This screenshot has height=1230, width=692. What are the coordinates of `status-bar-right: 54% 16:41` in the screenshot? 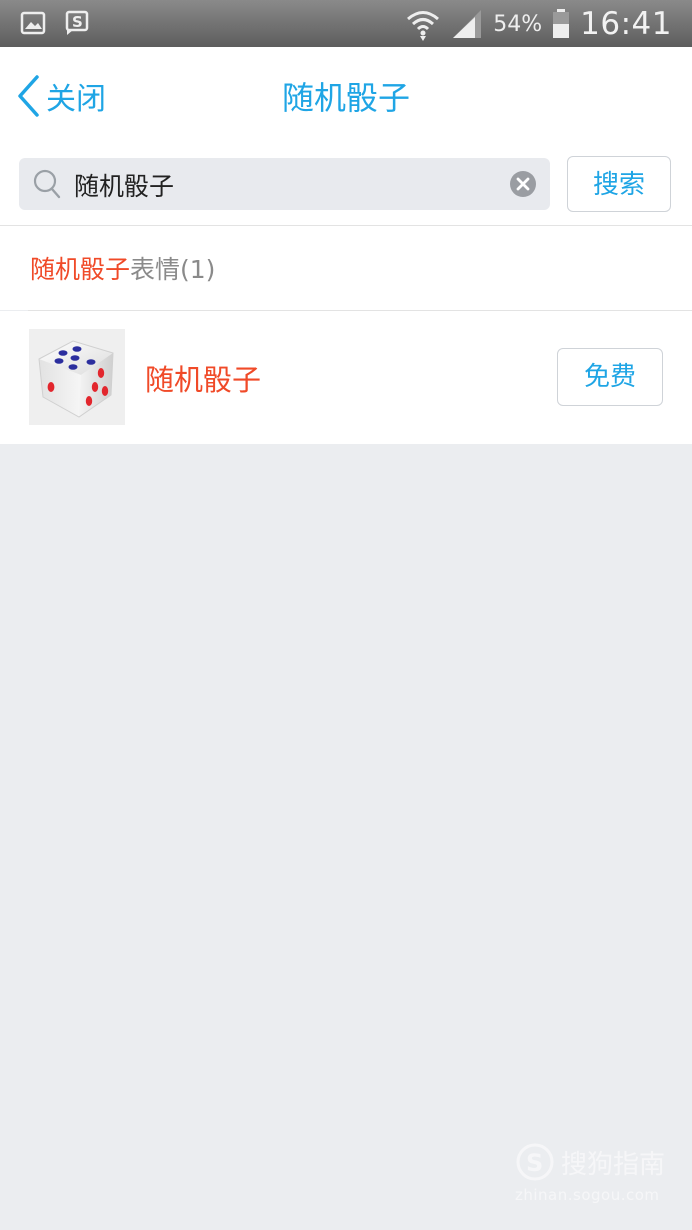 It's located at (538, 24).